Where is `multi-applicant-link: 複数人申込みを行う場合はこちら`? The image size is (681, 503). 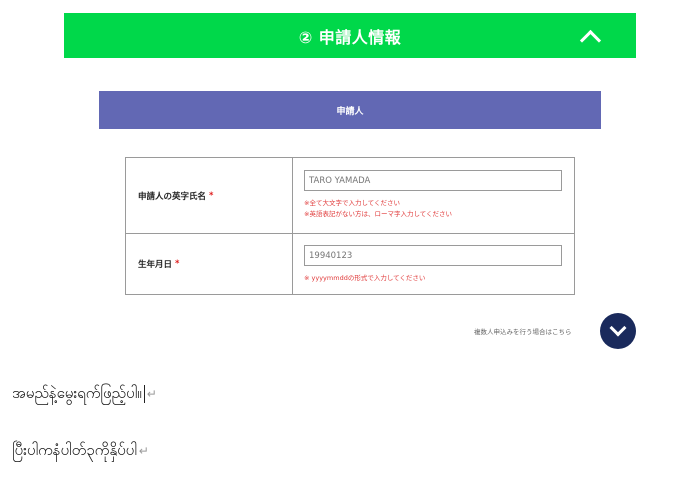
multi-applicant-link: 複数人申込みを行う場合はこちら is located at coordinates (523, 331).